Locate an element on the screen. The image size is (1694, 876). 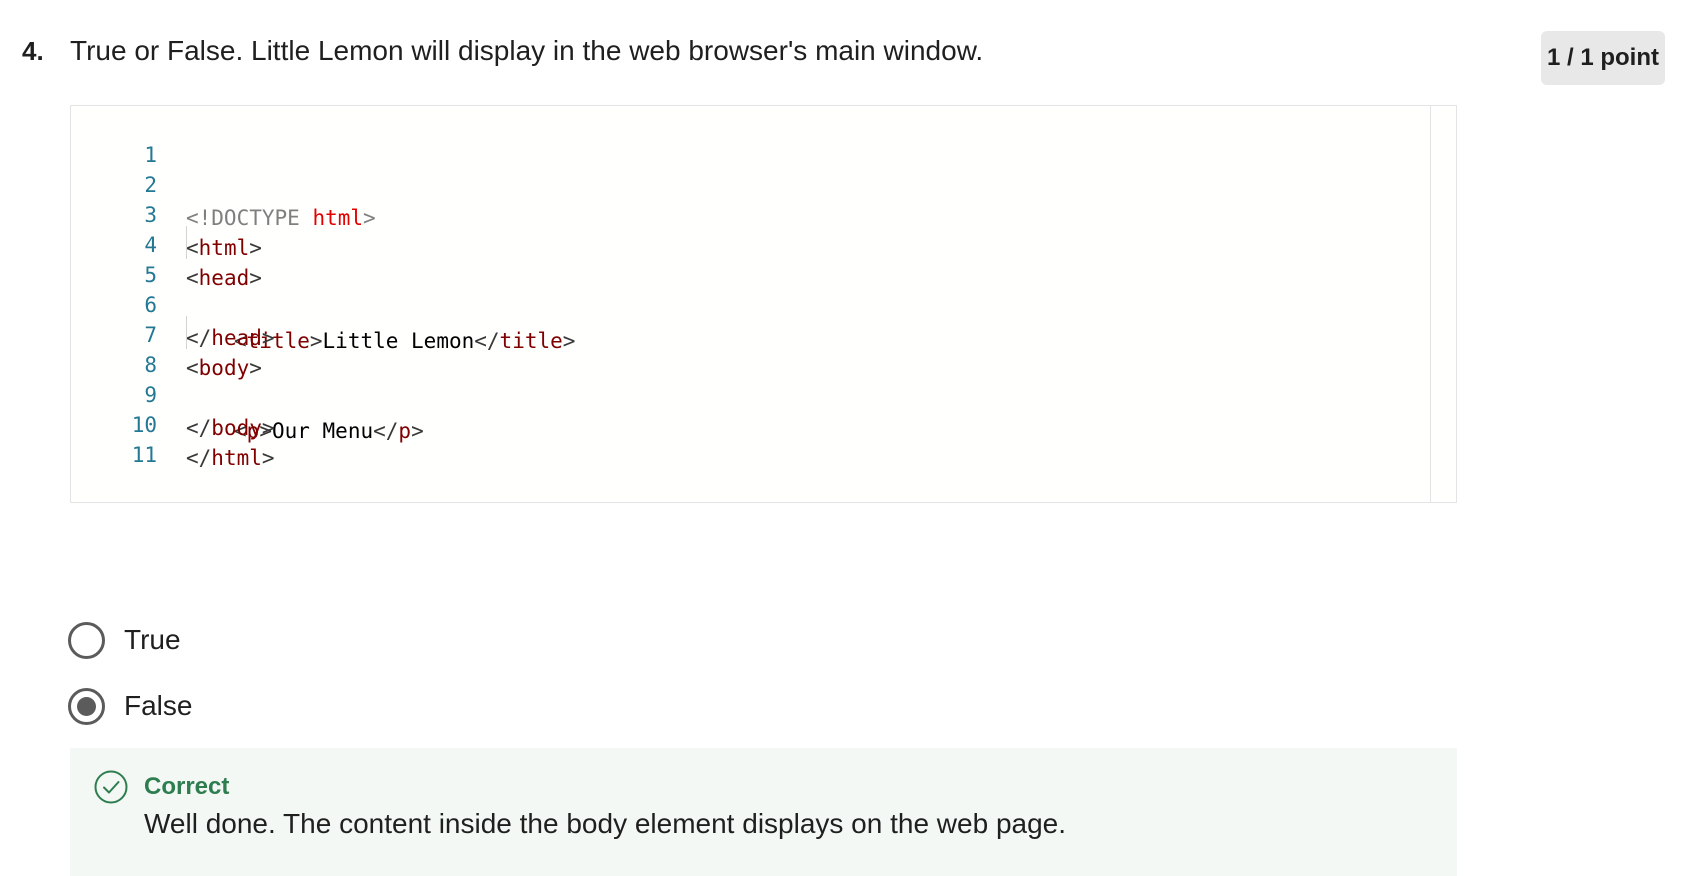
option-true: True is located at coordinates (124, 640).